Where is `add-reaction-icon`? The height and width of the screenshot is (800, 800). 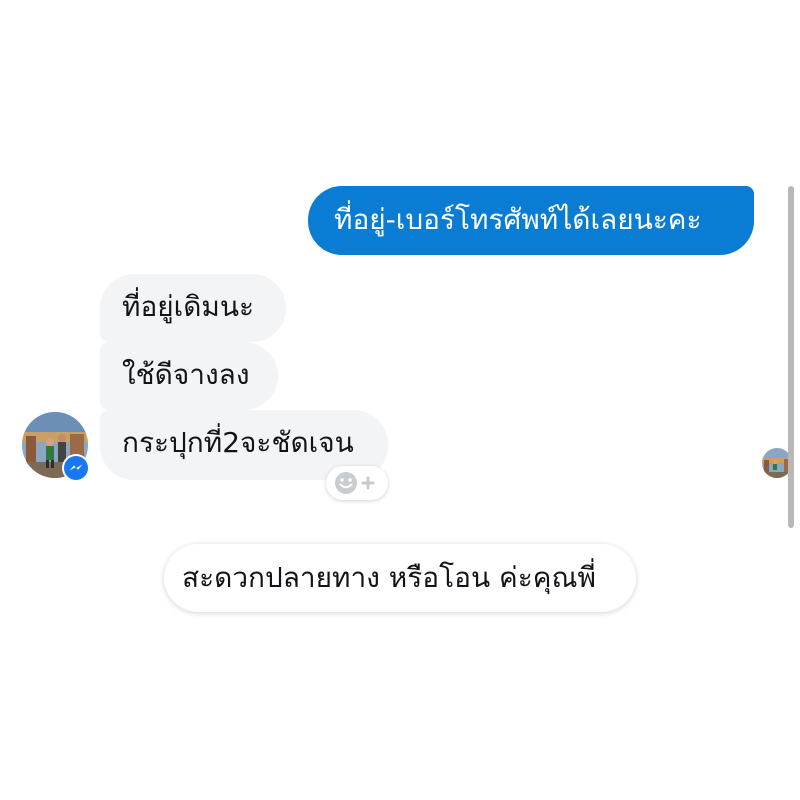
add-reaction-icon is located at coordinates (355, 483).